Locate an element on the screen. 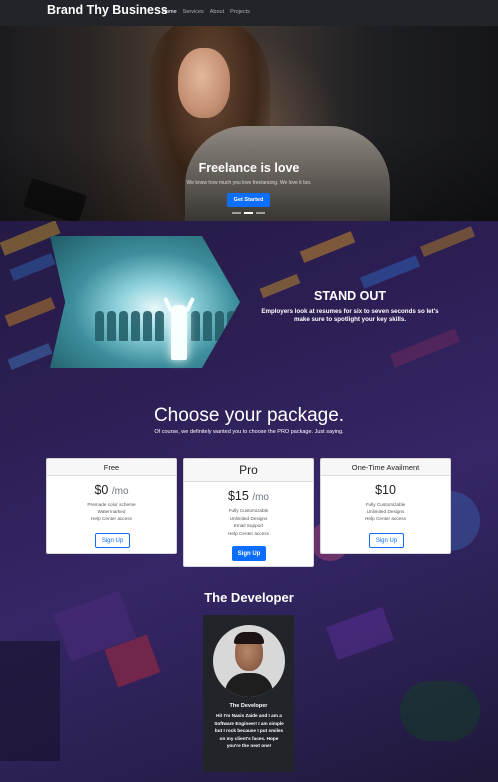 This screenshot has height=782, width=498. nav-link-projects: Projects is located at coordinates (240, 12).